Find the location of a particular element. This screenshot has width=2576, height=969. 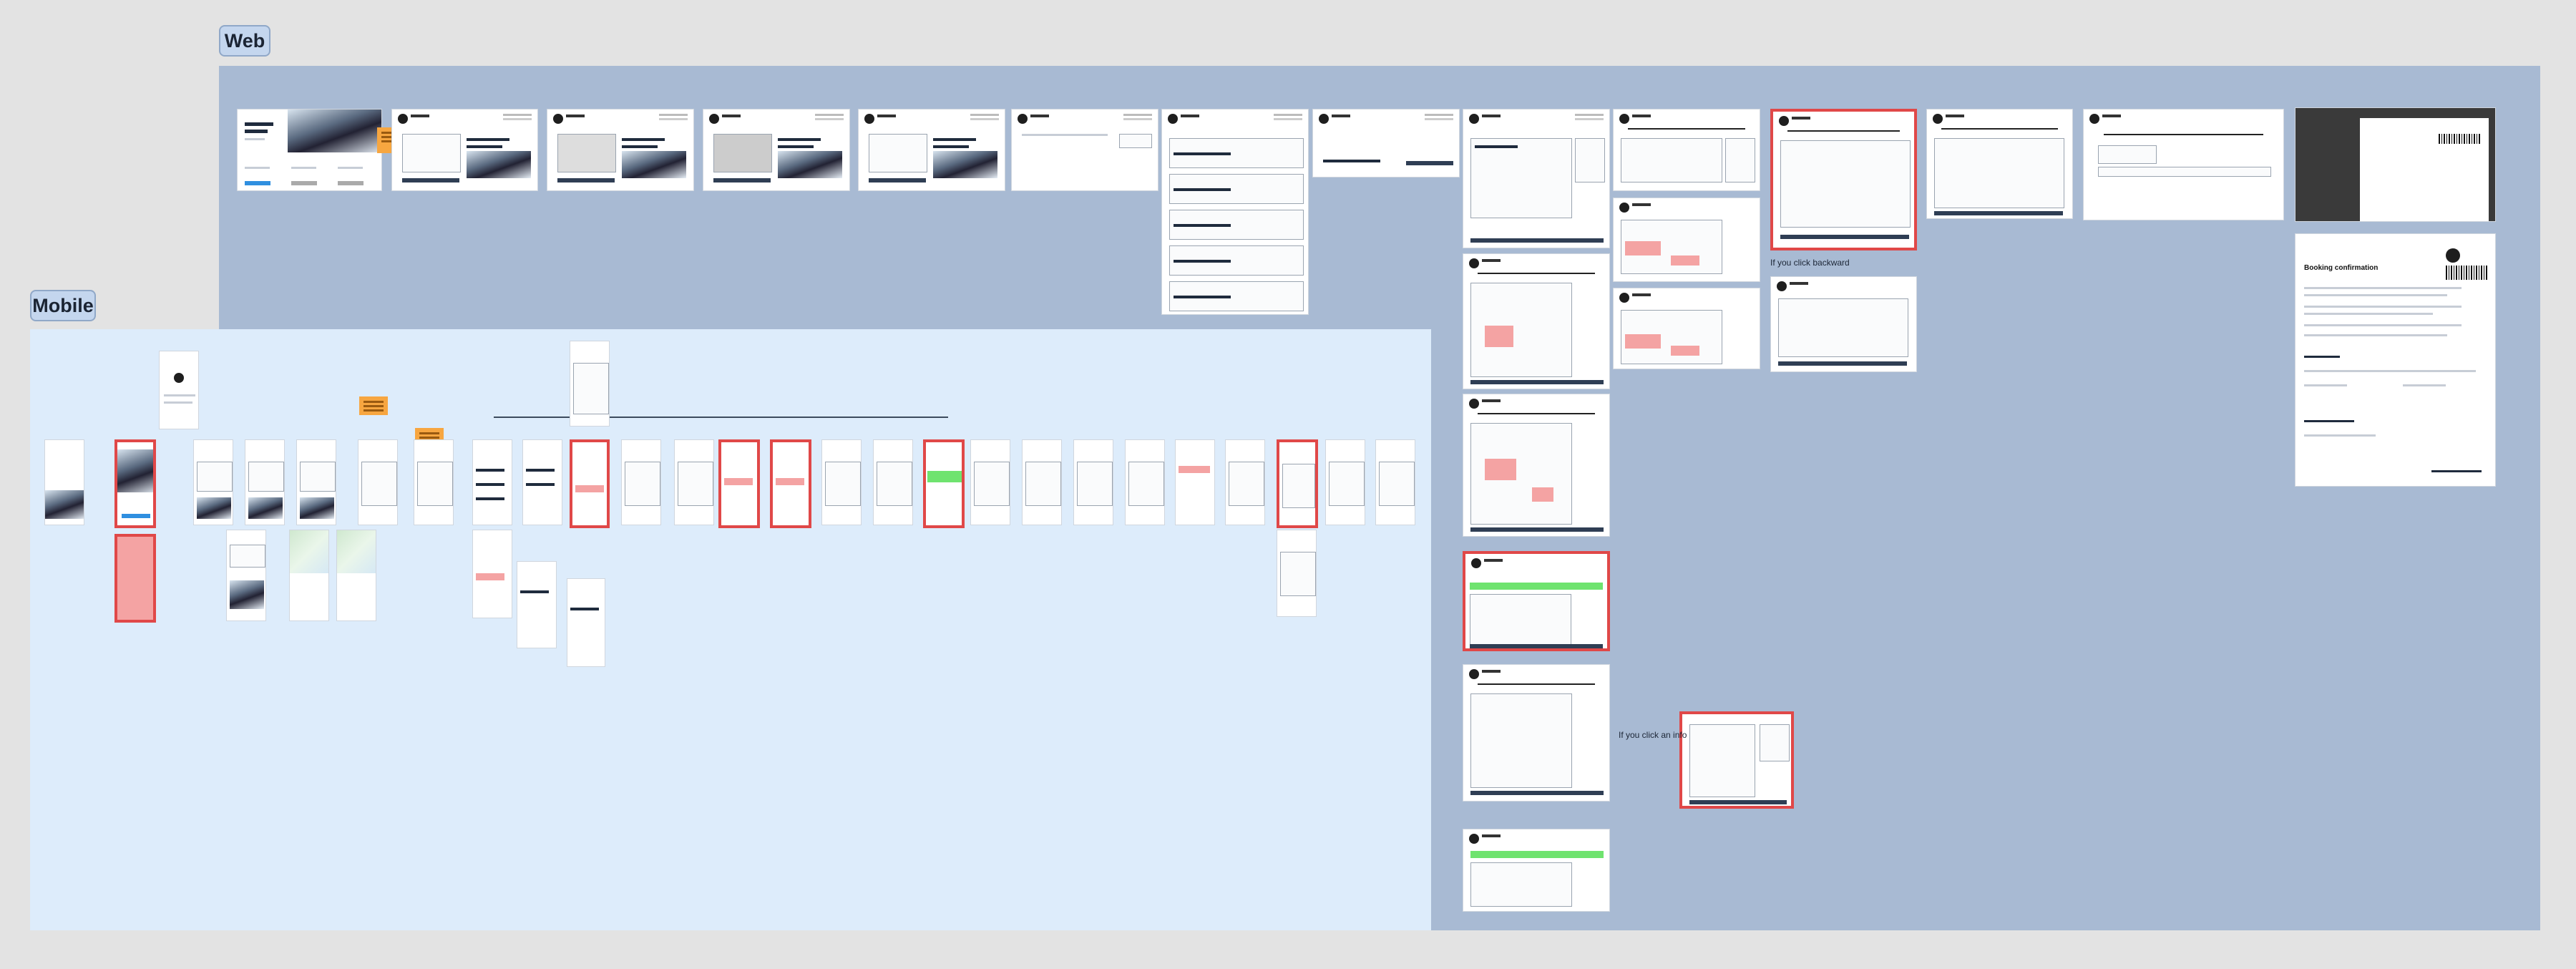

booking-confirmation-title: Booking confirmation is located at coordinates (2341, 268).